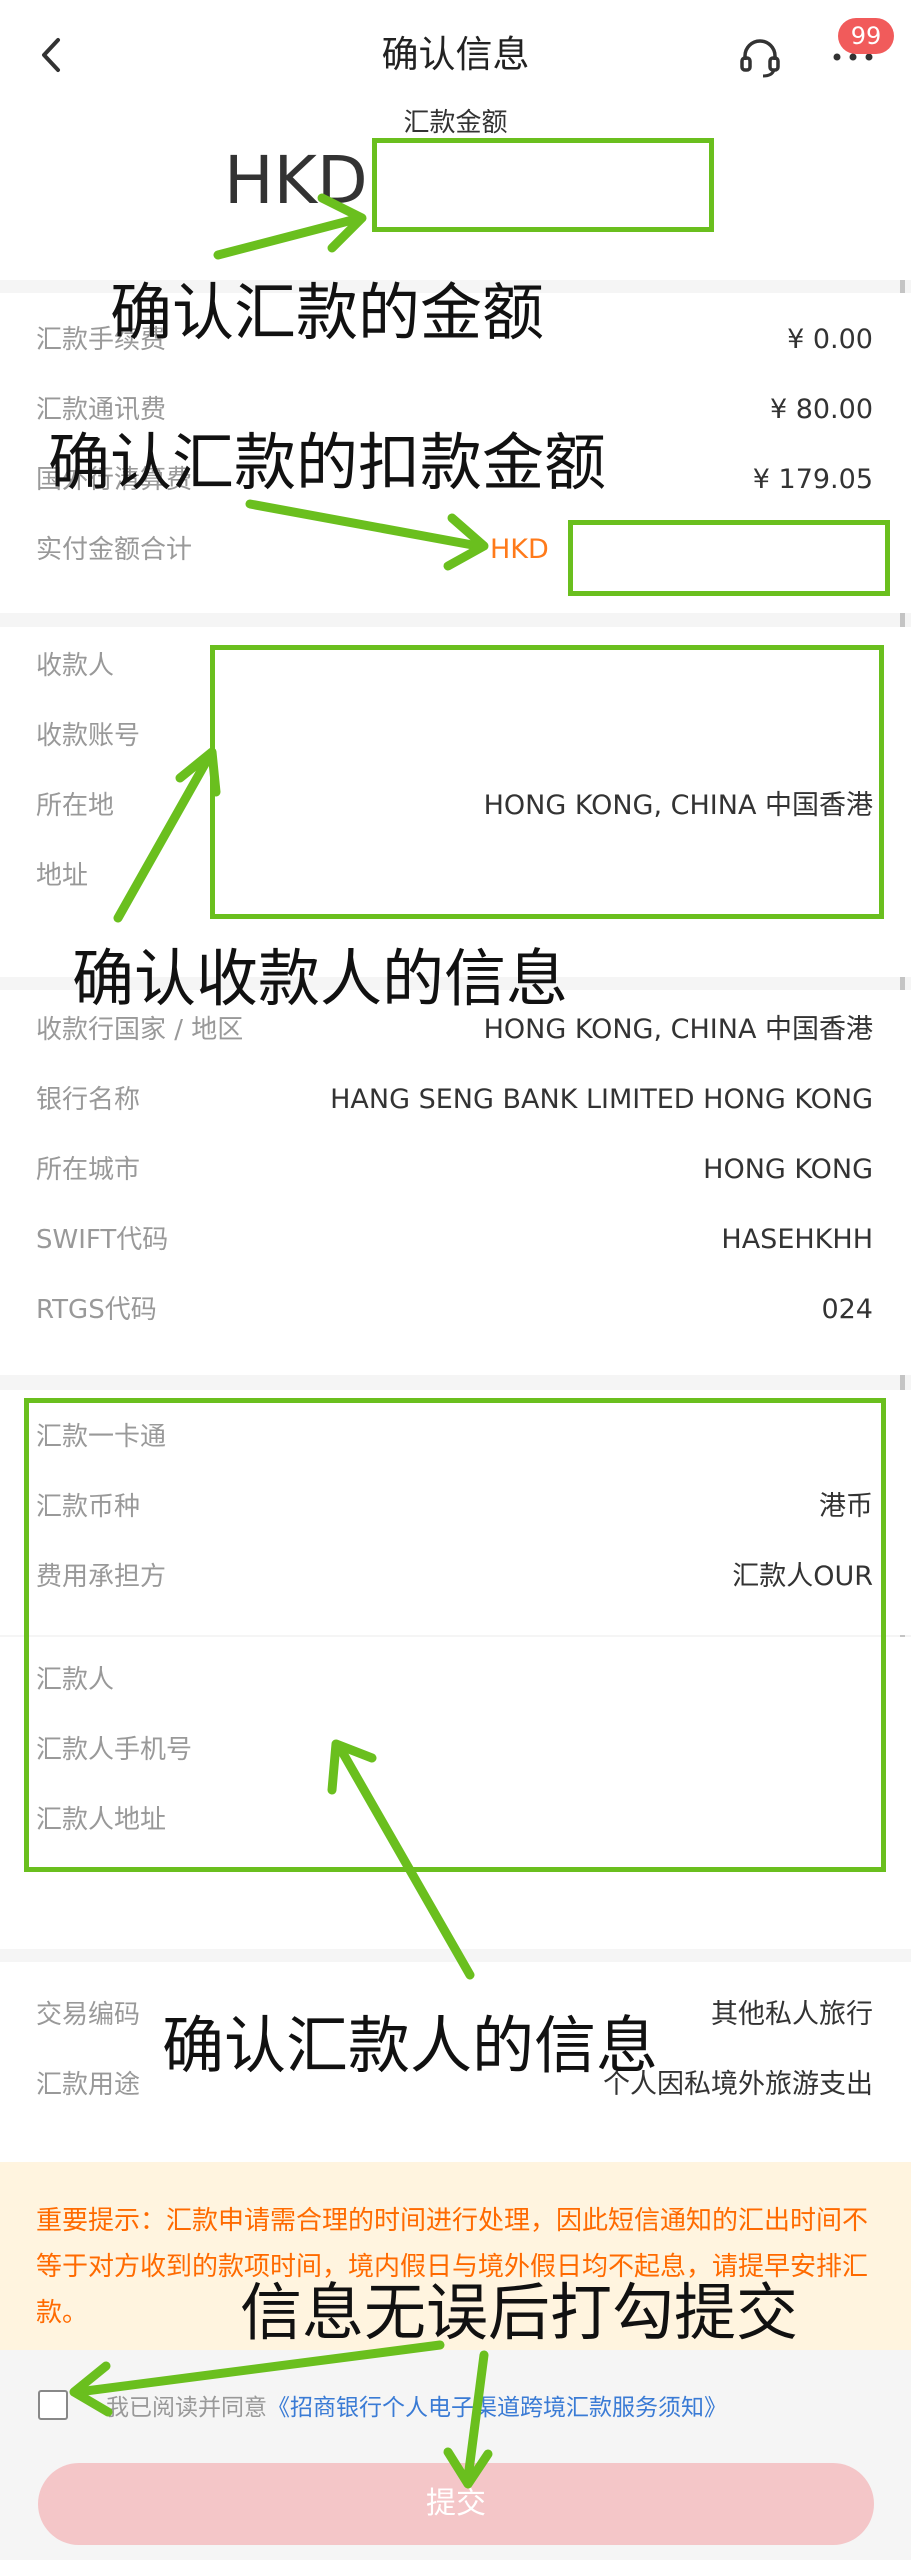 Image resolution: width=911 pixels, height=2560 pixels. What do you see at coordinates (114, 550) in the screenshot?
I see `total-label: 实付金额合计` at bounding box center [114, 550].